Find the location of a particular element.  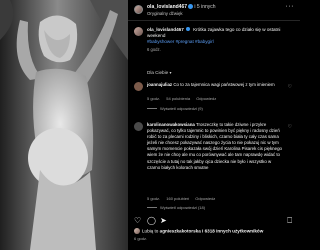

post-actions: ♡ ◯ ➤ ⎕ is located at coordinates (214, 221).